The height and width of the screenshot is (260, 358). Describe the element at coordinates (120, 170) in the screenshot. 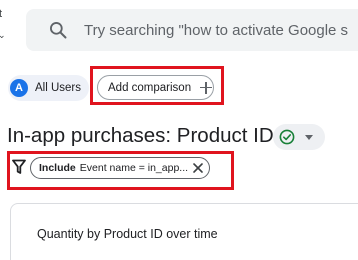

I see `highlight-box-filter` at that location.